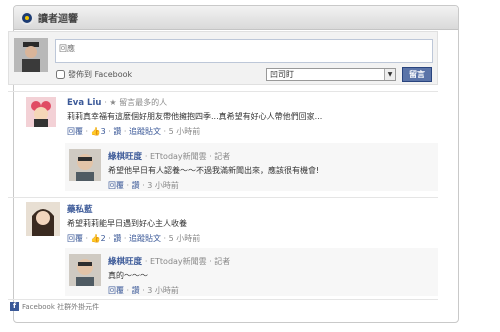 This screenshot has height=332, width=500. Describe the element at coordinates (60, 74) in the screenshot. I see `post-to-facebook-checkbox` at that location.